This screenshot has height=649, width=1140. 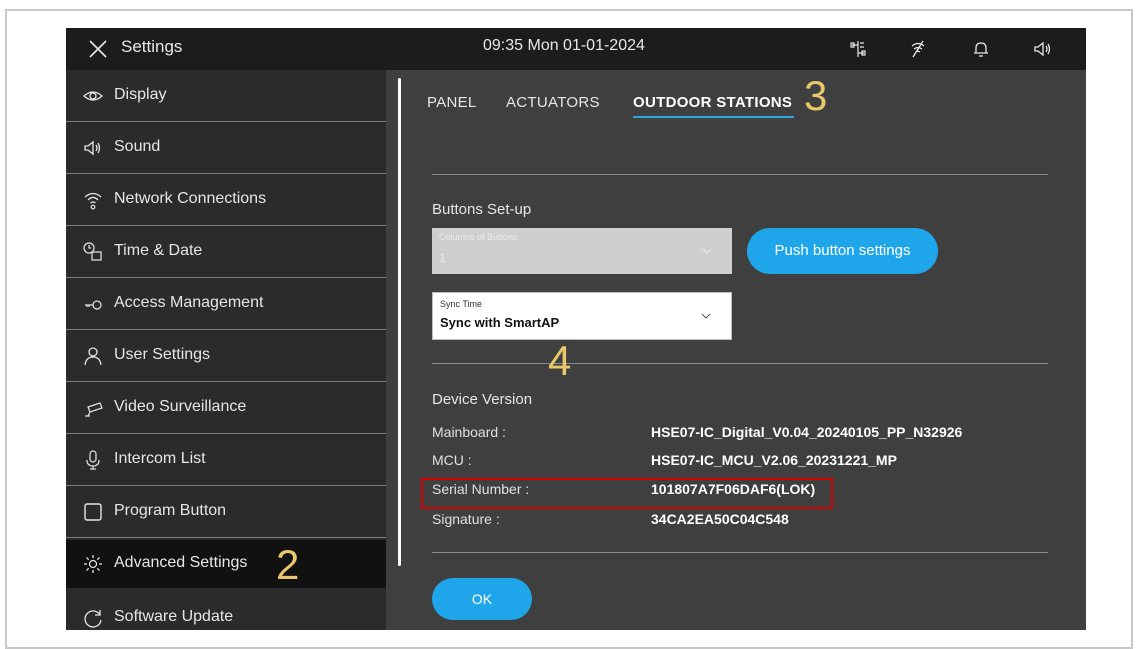 I want to click on step-number-2: 2, so click(x=288, y=564).